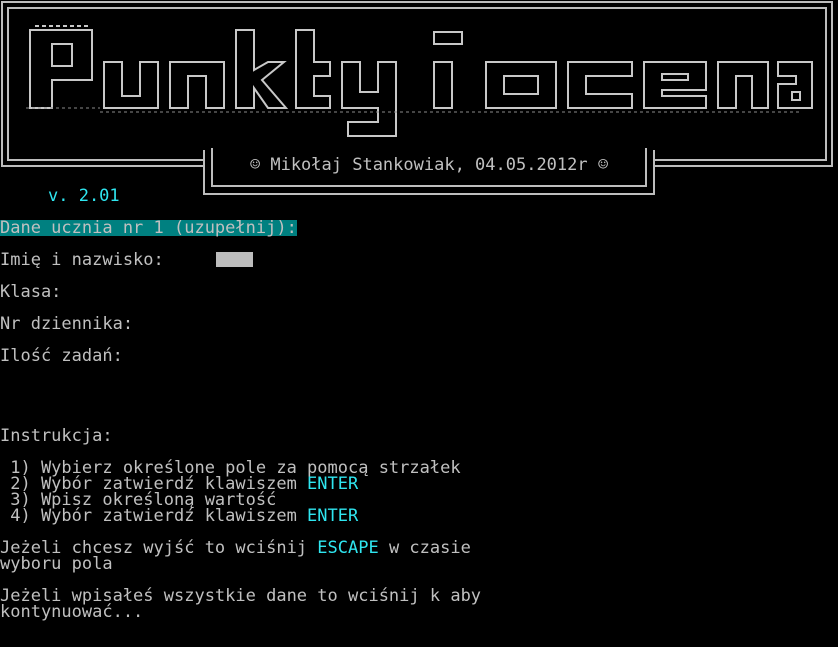 This screenshot has width=838, height=647. I want to click on instructions-title: Instrukcja:, so click(56, 436).